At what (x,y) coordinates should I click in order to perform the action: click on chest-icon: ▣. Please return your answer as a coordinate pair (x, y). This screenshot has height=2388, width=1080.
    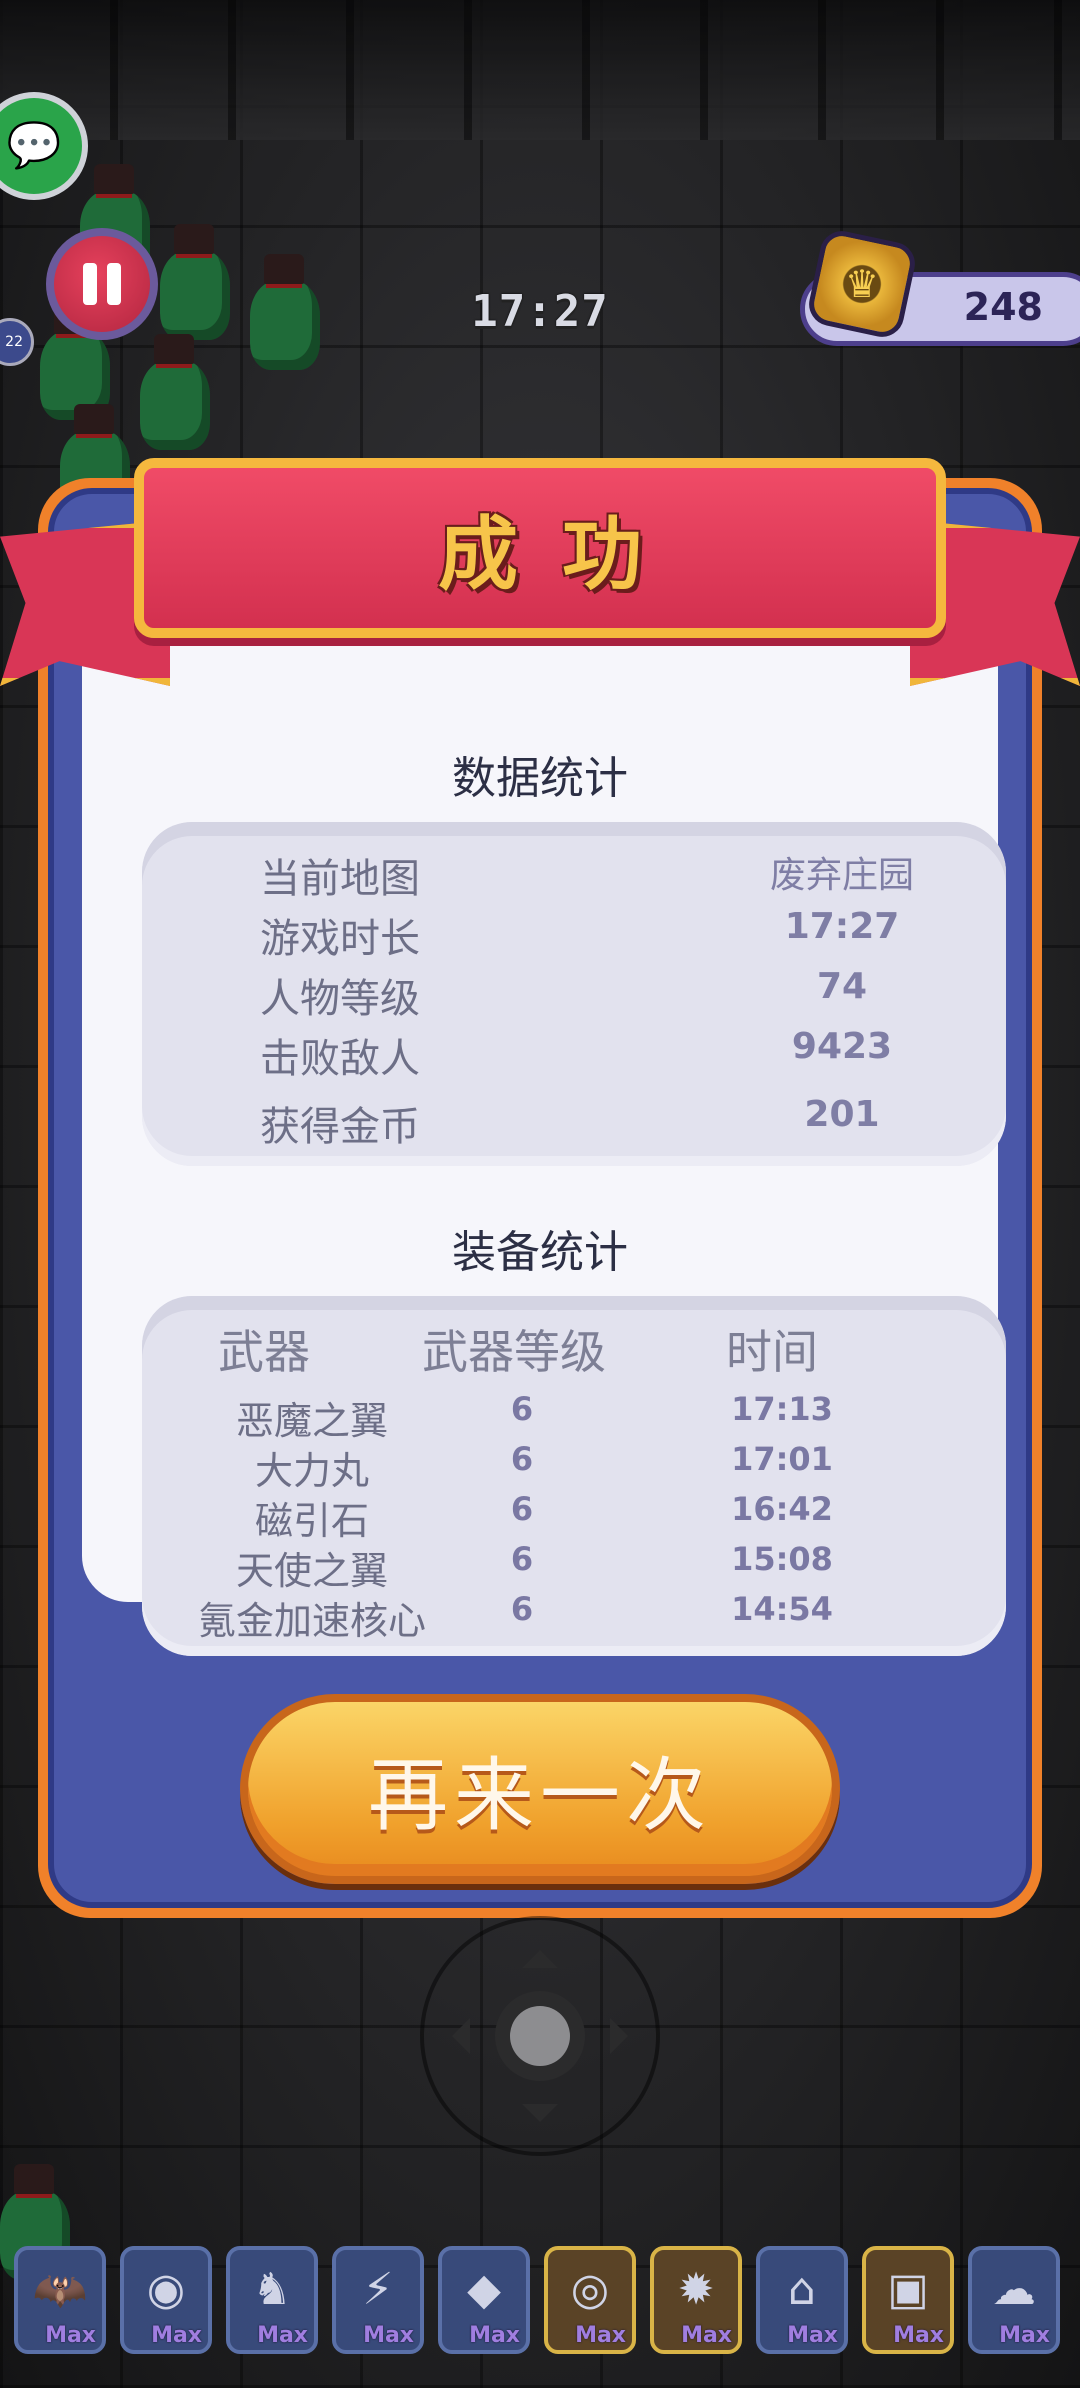
    Looking at the image, I should click on (908, 2289).